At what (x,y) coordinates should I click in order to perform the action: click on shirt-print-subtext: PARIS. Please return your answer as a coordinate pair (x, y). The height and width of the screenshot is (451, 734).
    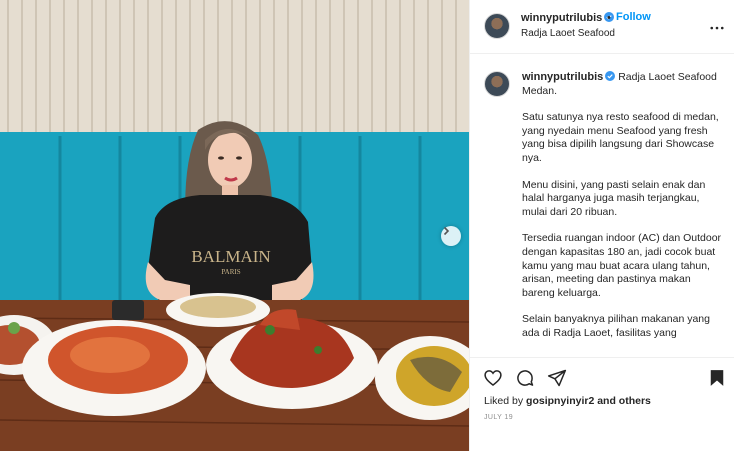
    Looking at the image, I should click on (230, 272).